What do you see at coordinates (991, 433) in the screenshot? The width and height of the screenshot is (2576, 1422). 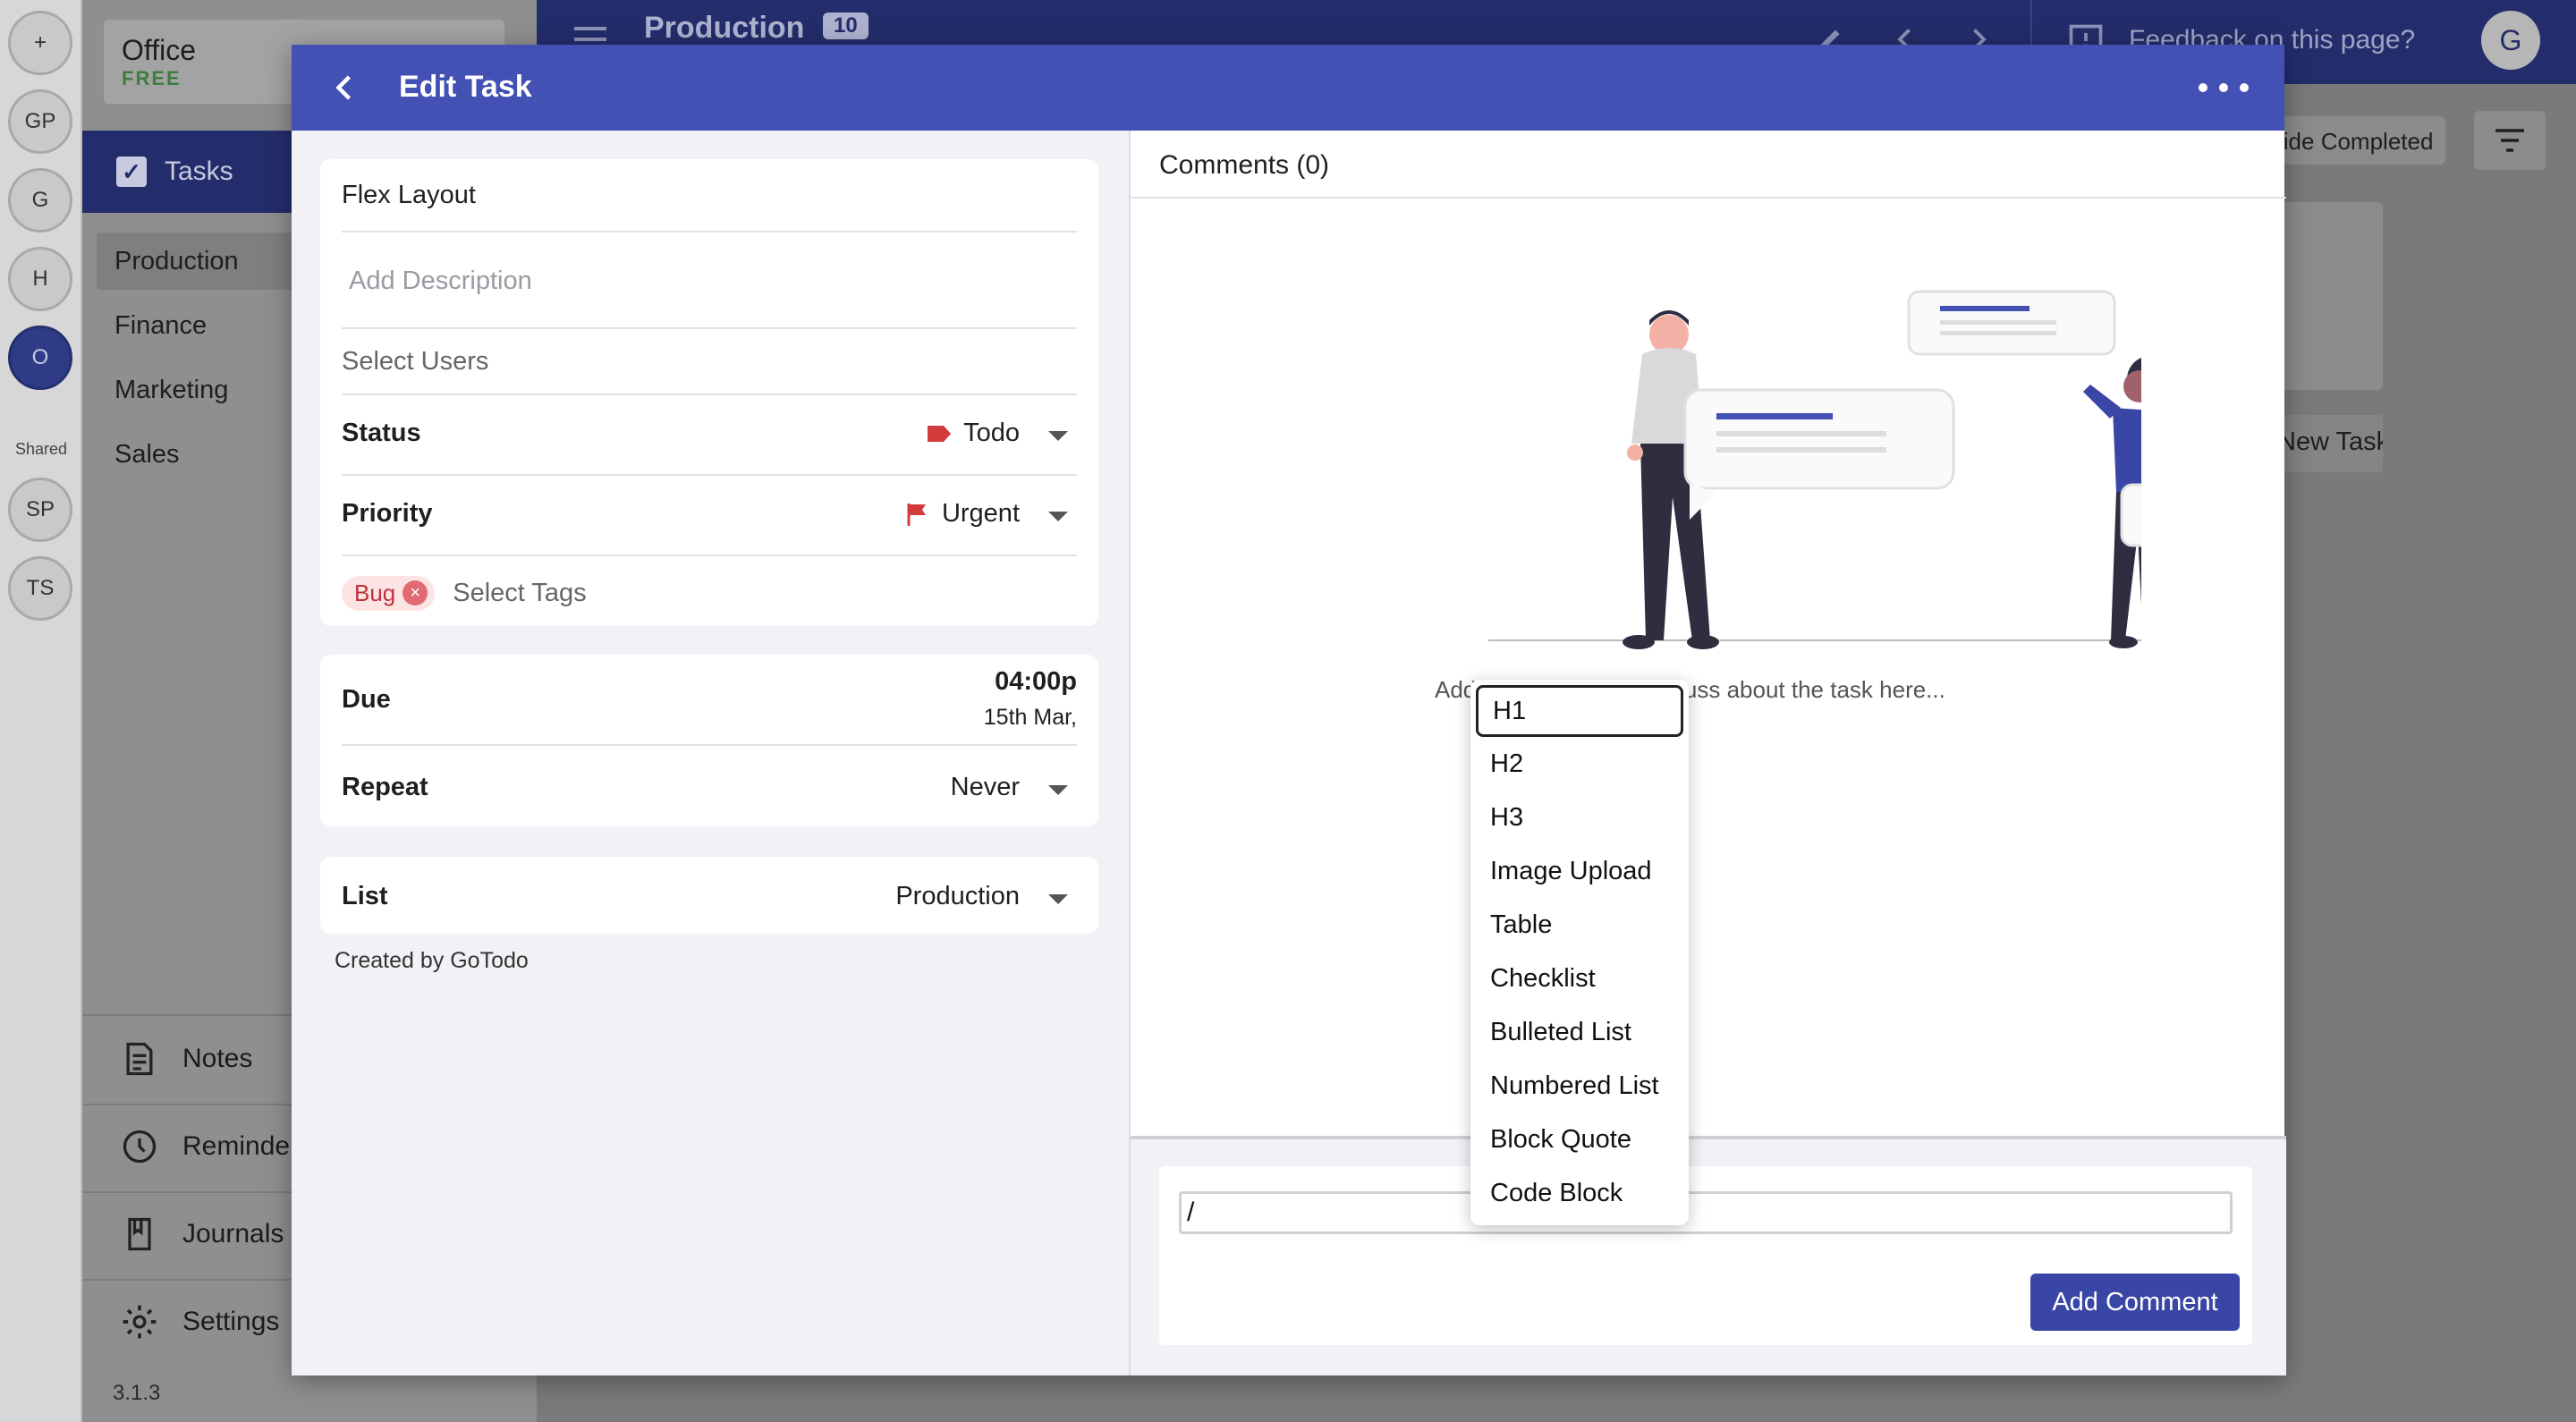 I see `status-text: Todo` at bounding box center [991, 433].